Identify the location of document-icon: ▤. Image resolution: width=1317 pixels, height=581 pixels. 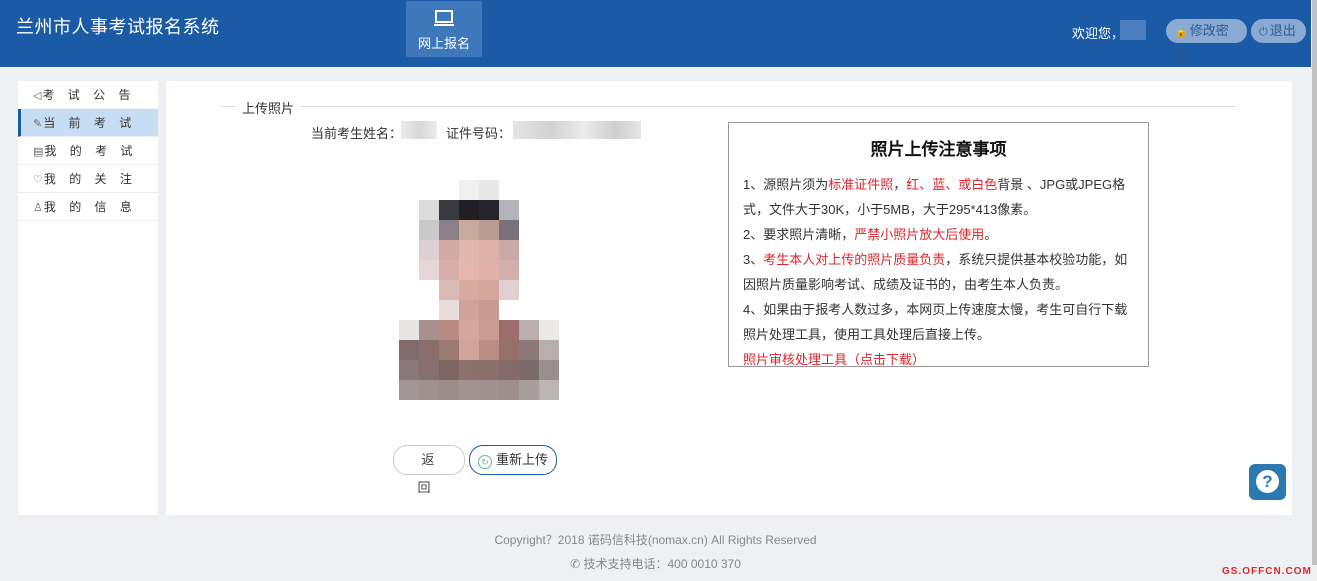
(38, 152).